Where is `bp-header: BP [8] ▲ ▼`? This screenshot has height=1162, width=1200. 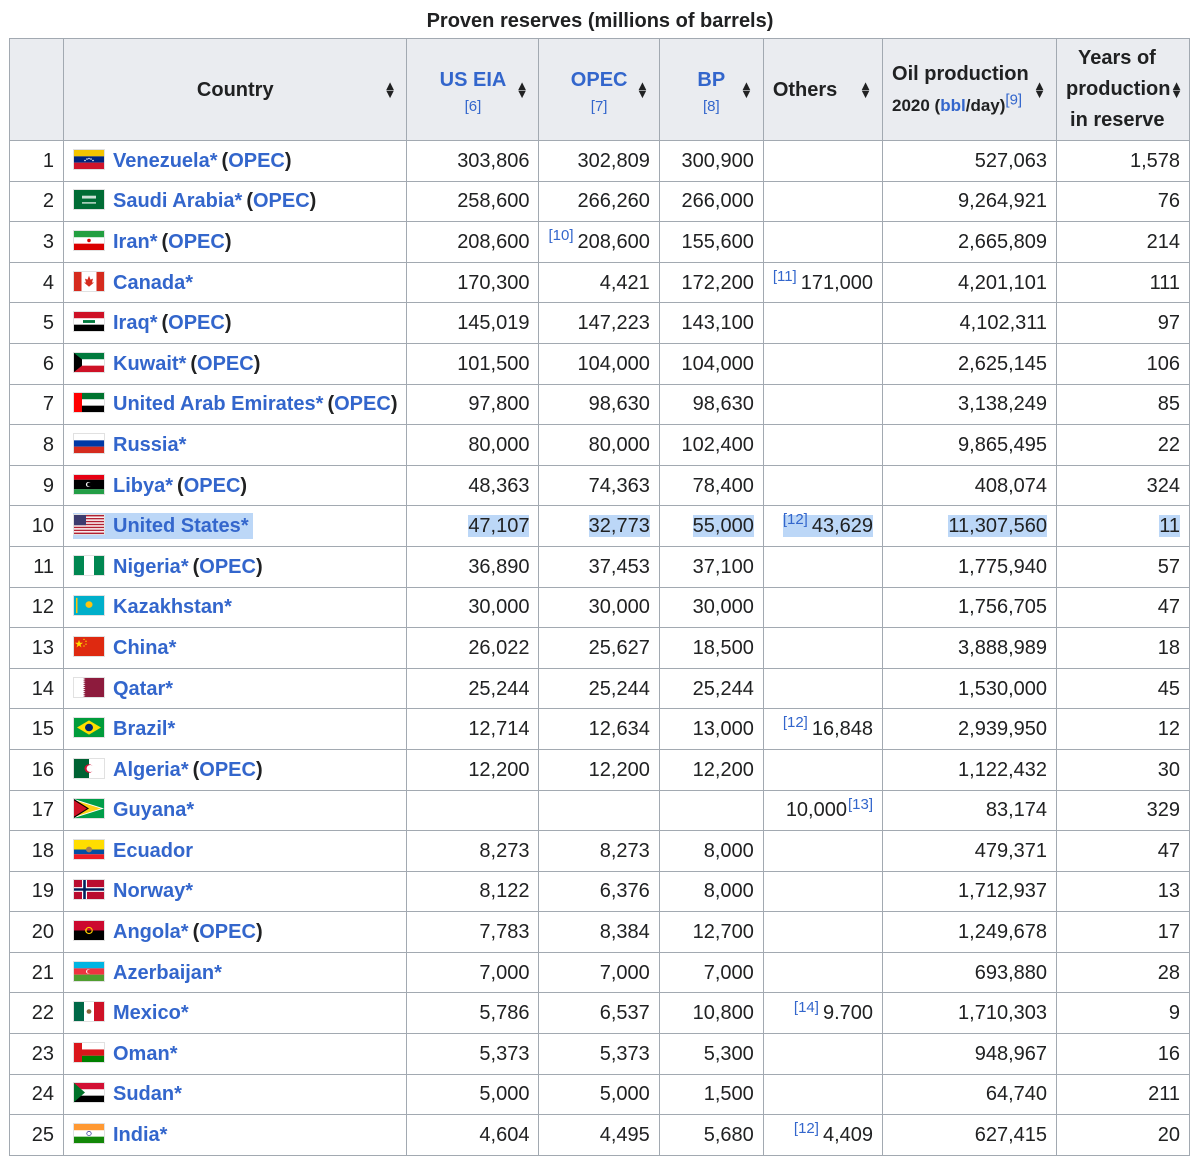
bp-header: BP [8] ▲ ▼ is located at coordinates (711, 89).